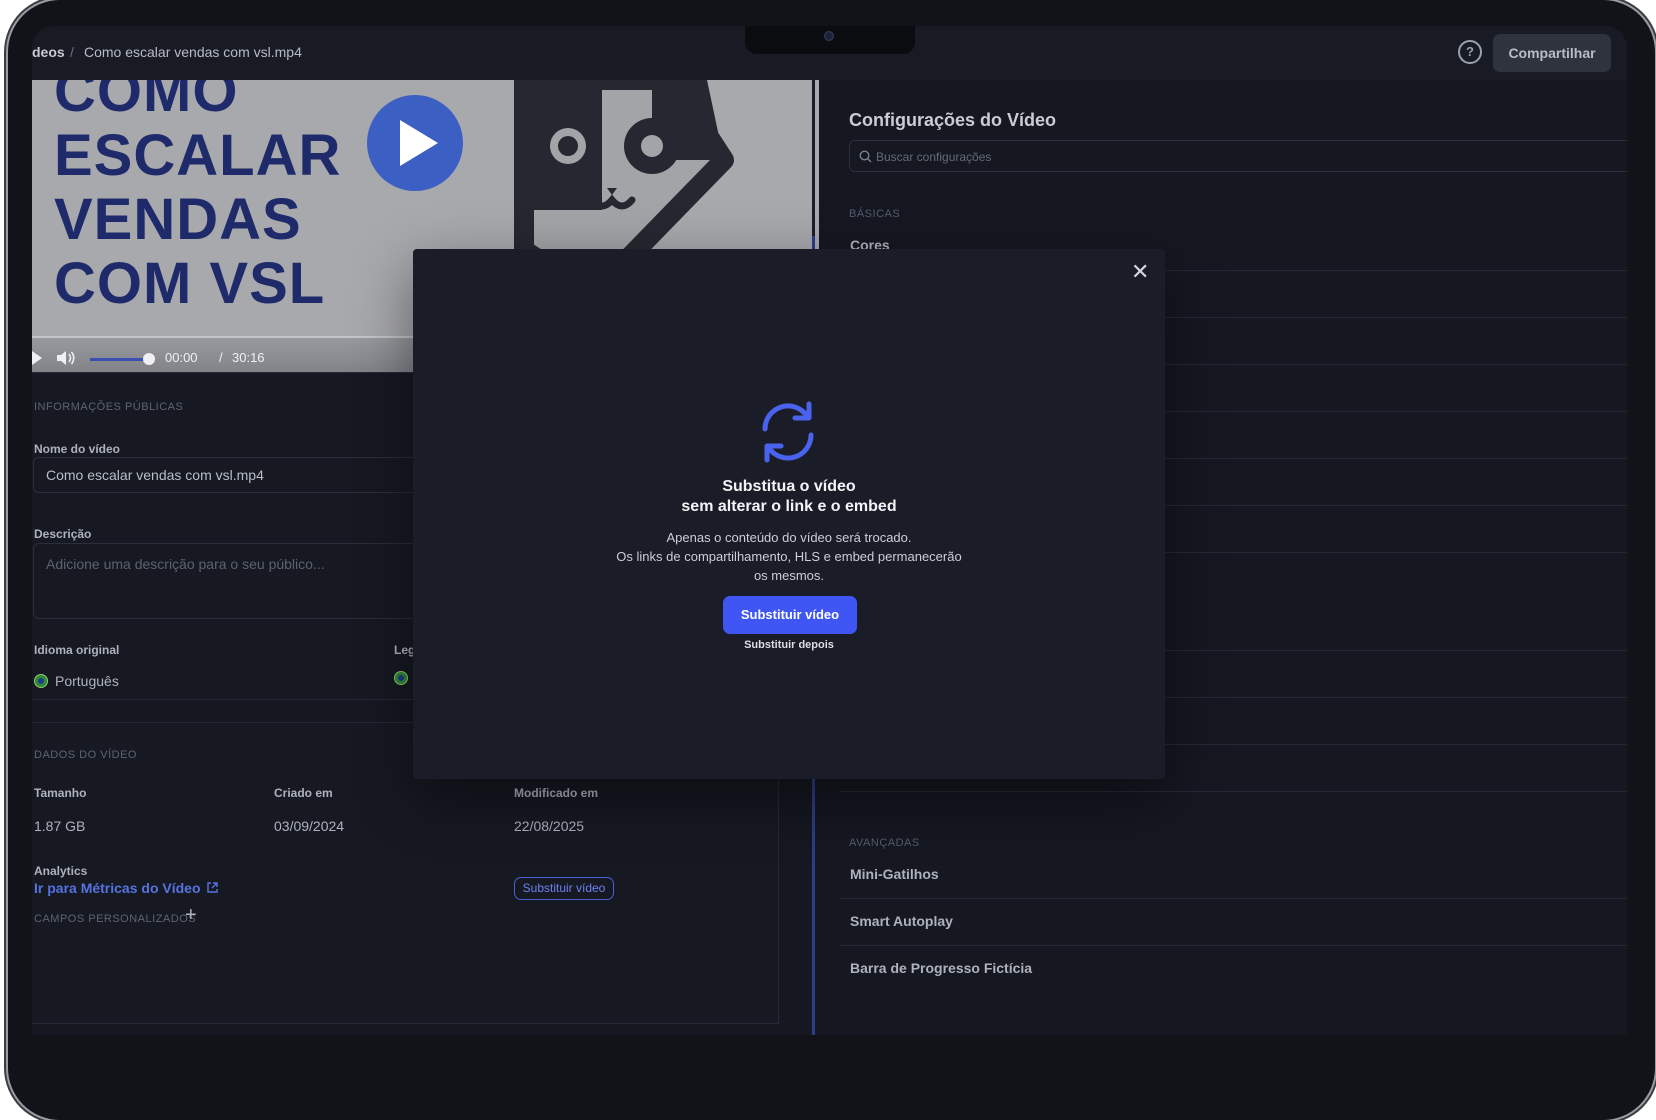 The width and height of the screenshot is (1656, 1120). What do you see at coordinates (556, 793) in the screenshot?
I see `modified-label: Modificado em` at bounding box center [556, 793].